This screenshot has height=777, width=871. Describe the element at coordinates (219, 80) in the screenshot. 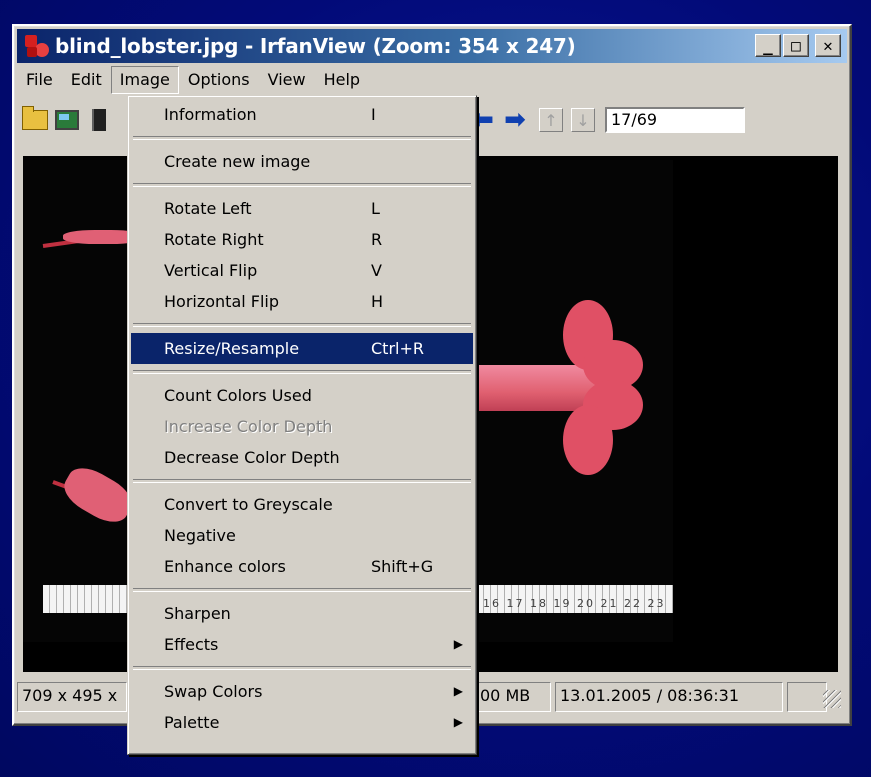

I see `menu-options: Options` at that location.